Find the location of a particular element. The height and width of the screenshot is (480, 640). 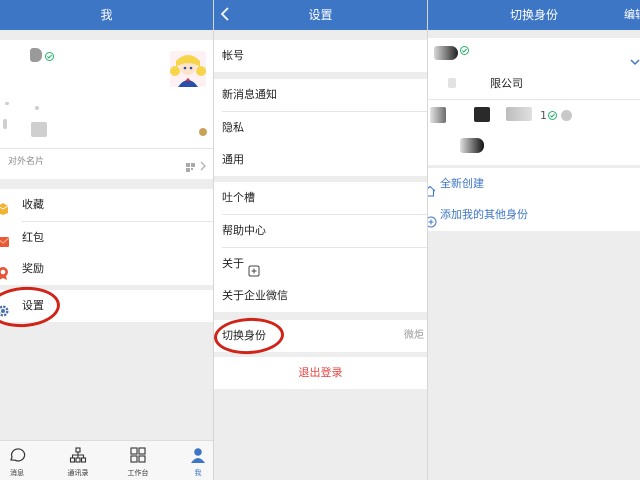

create-new-button: 全新创建 is located at coordinates (534, 184).